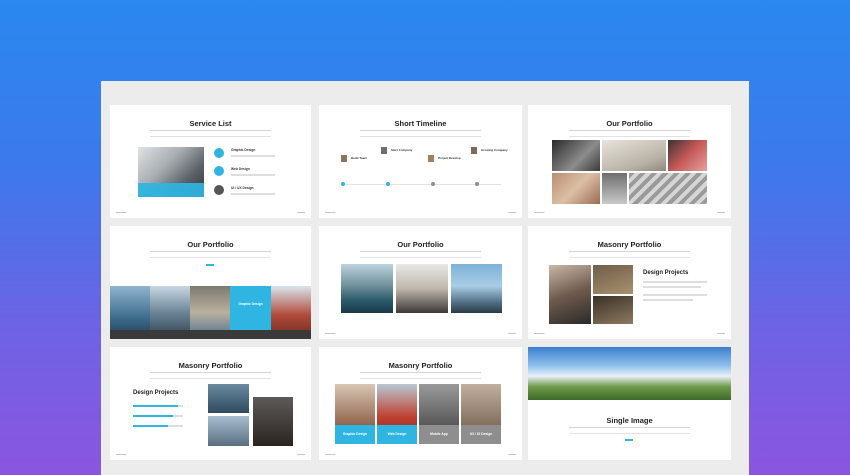 This screenshot has width=850, height=475. What do you see at coordinates (402, 150) in the screenshot?
I see `milestone-label: Start Company` at bounding box center [402, 150].